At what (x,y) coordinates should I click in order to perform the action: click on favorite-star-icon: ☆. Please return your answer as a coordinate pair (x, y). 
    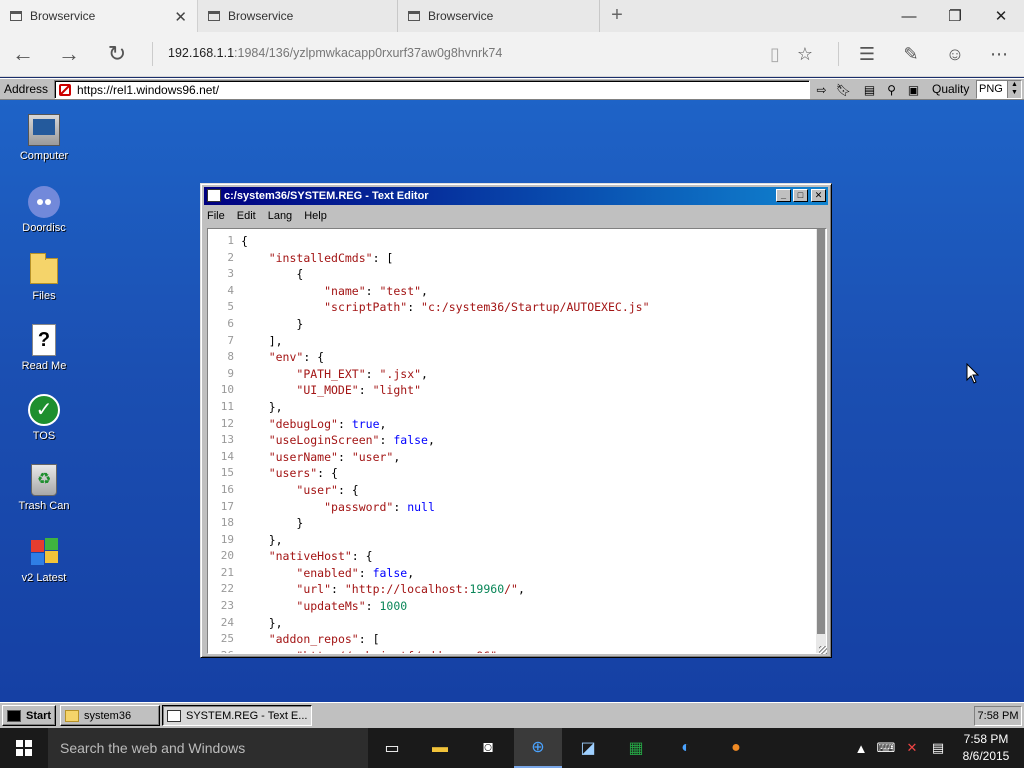
    Looking at the image, I should click on (805, 54).